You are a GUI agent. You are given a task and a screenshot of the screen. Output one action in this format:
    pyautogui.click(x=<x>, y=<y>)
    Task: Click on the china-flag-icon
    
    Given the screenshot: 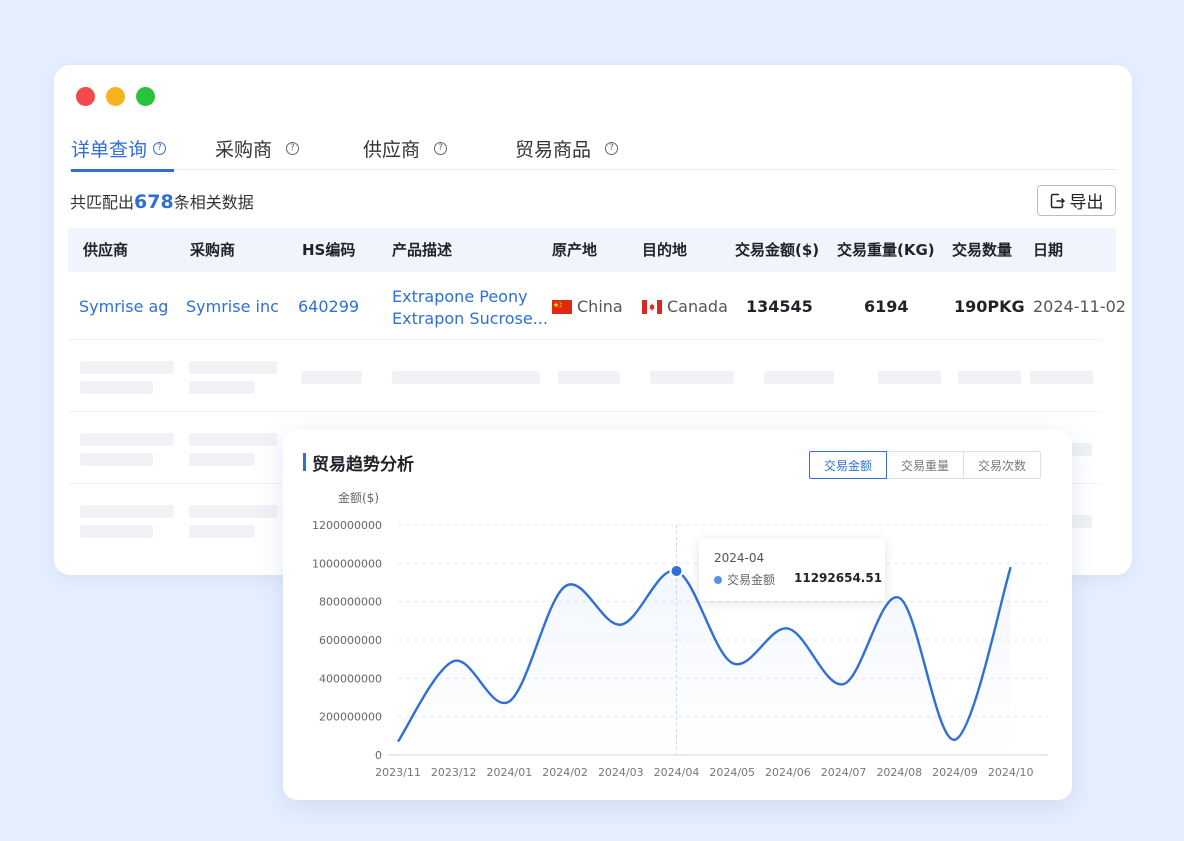 What is the action you would take?
    pyautogui.click(x=562, y=307)
    